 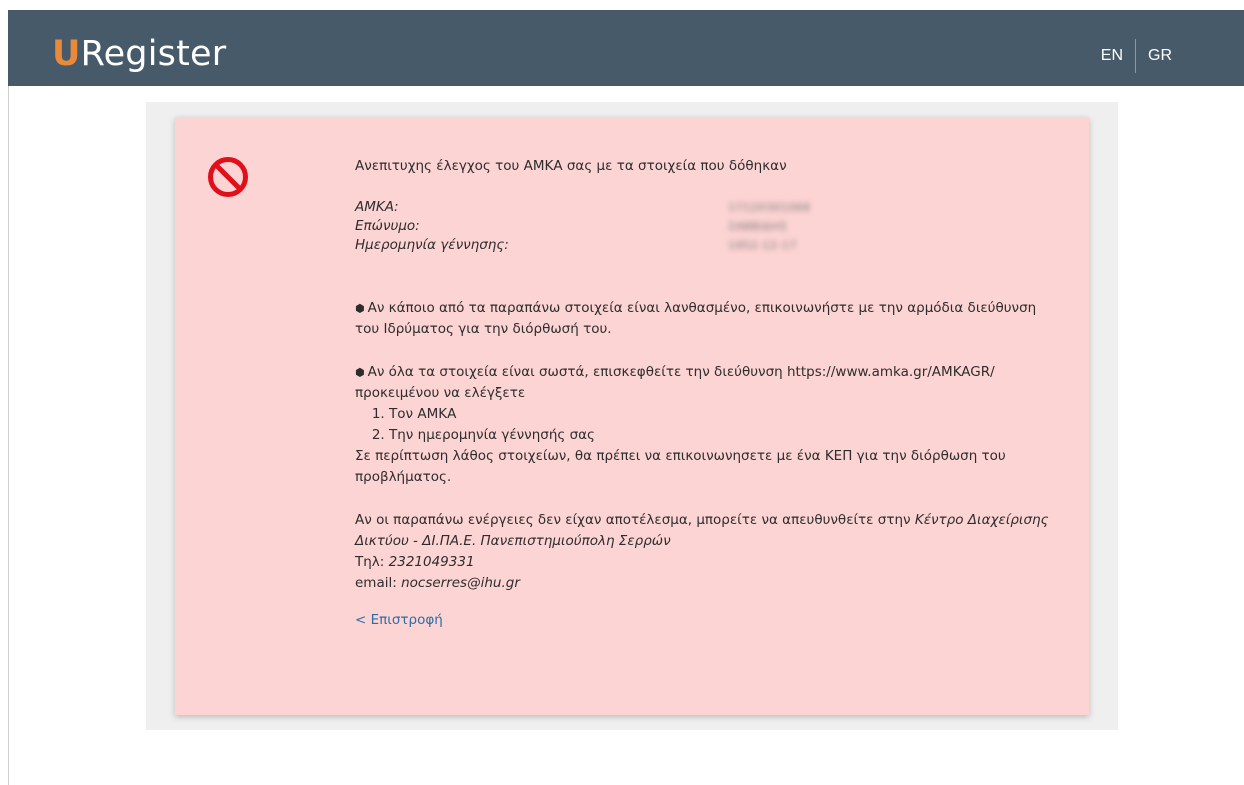 What do you see at coordinates (762, 245) in the screenshot?
I see `birthdate-value: 1952-12-17` at bounding box center [762, 245].